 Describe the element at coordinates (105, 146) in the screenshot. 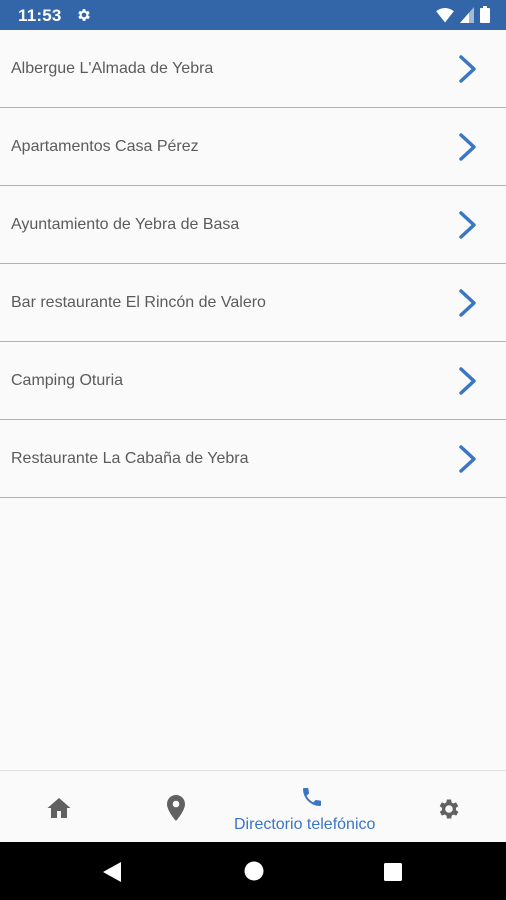

I see `list-item-label: Apartamentos Casa Pérez` at that location.